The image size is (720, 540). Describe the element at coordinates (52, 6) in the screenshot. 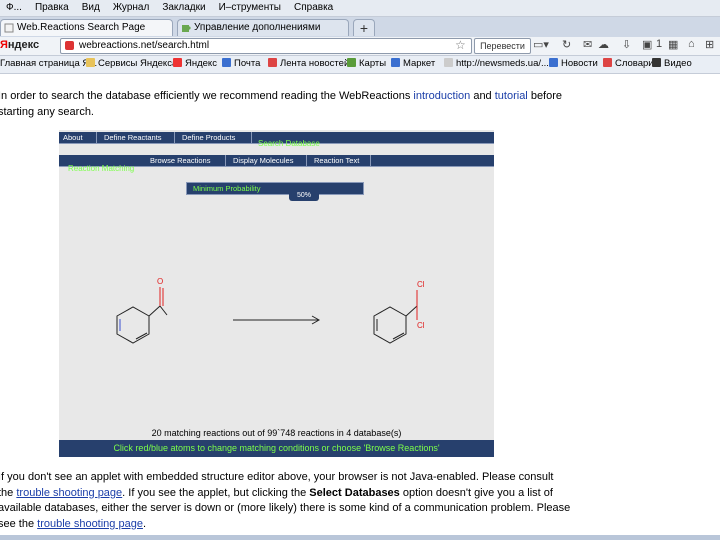

I see `menu-edit: Правка` at that location.